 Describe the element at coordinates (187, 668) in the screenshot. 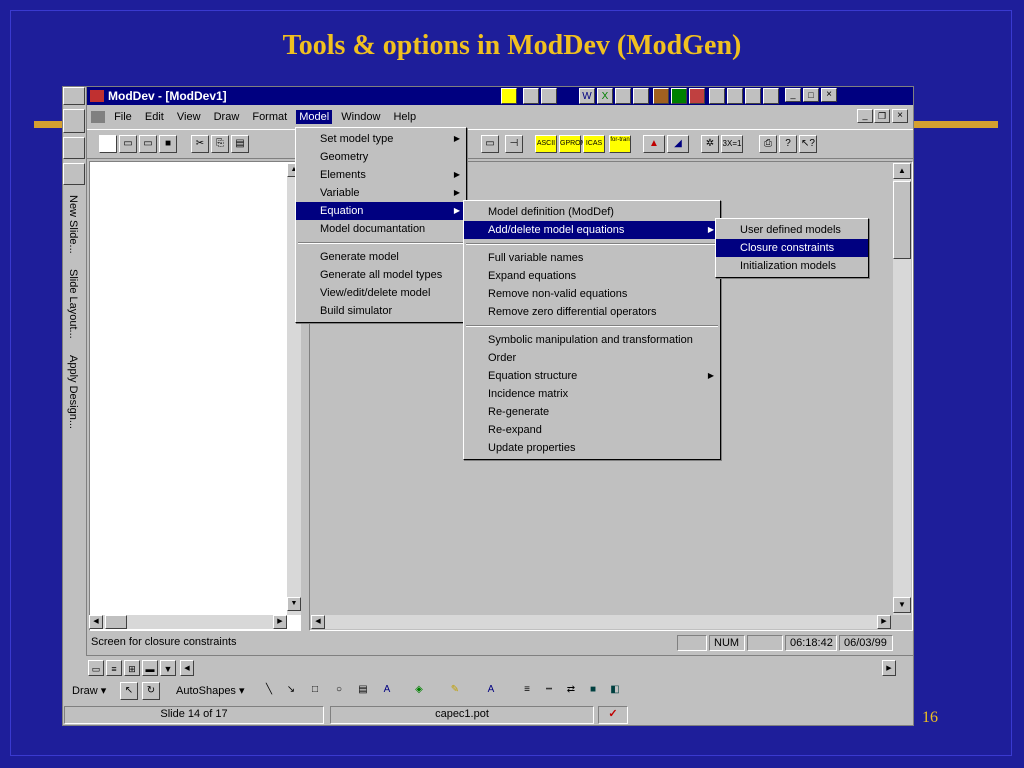

I see `bottom-scroll-left-icon: ◀` at that location.